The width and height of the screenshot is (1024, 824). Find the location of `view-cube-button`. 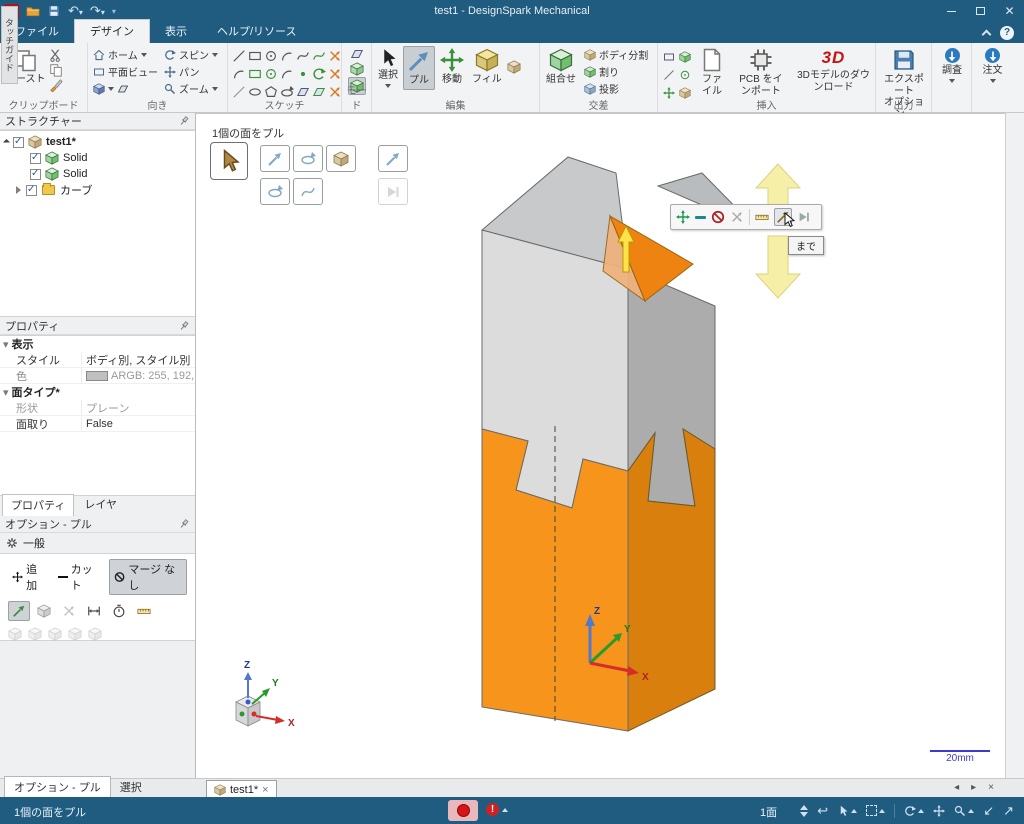

view-cube-button is located at coordinates (125, 88).